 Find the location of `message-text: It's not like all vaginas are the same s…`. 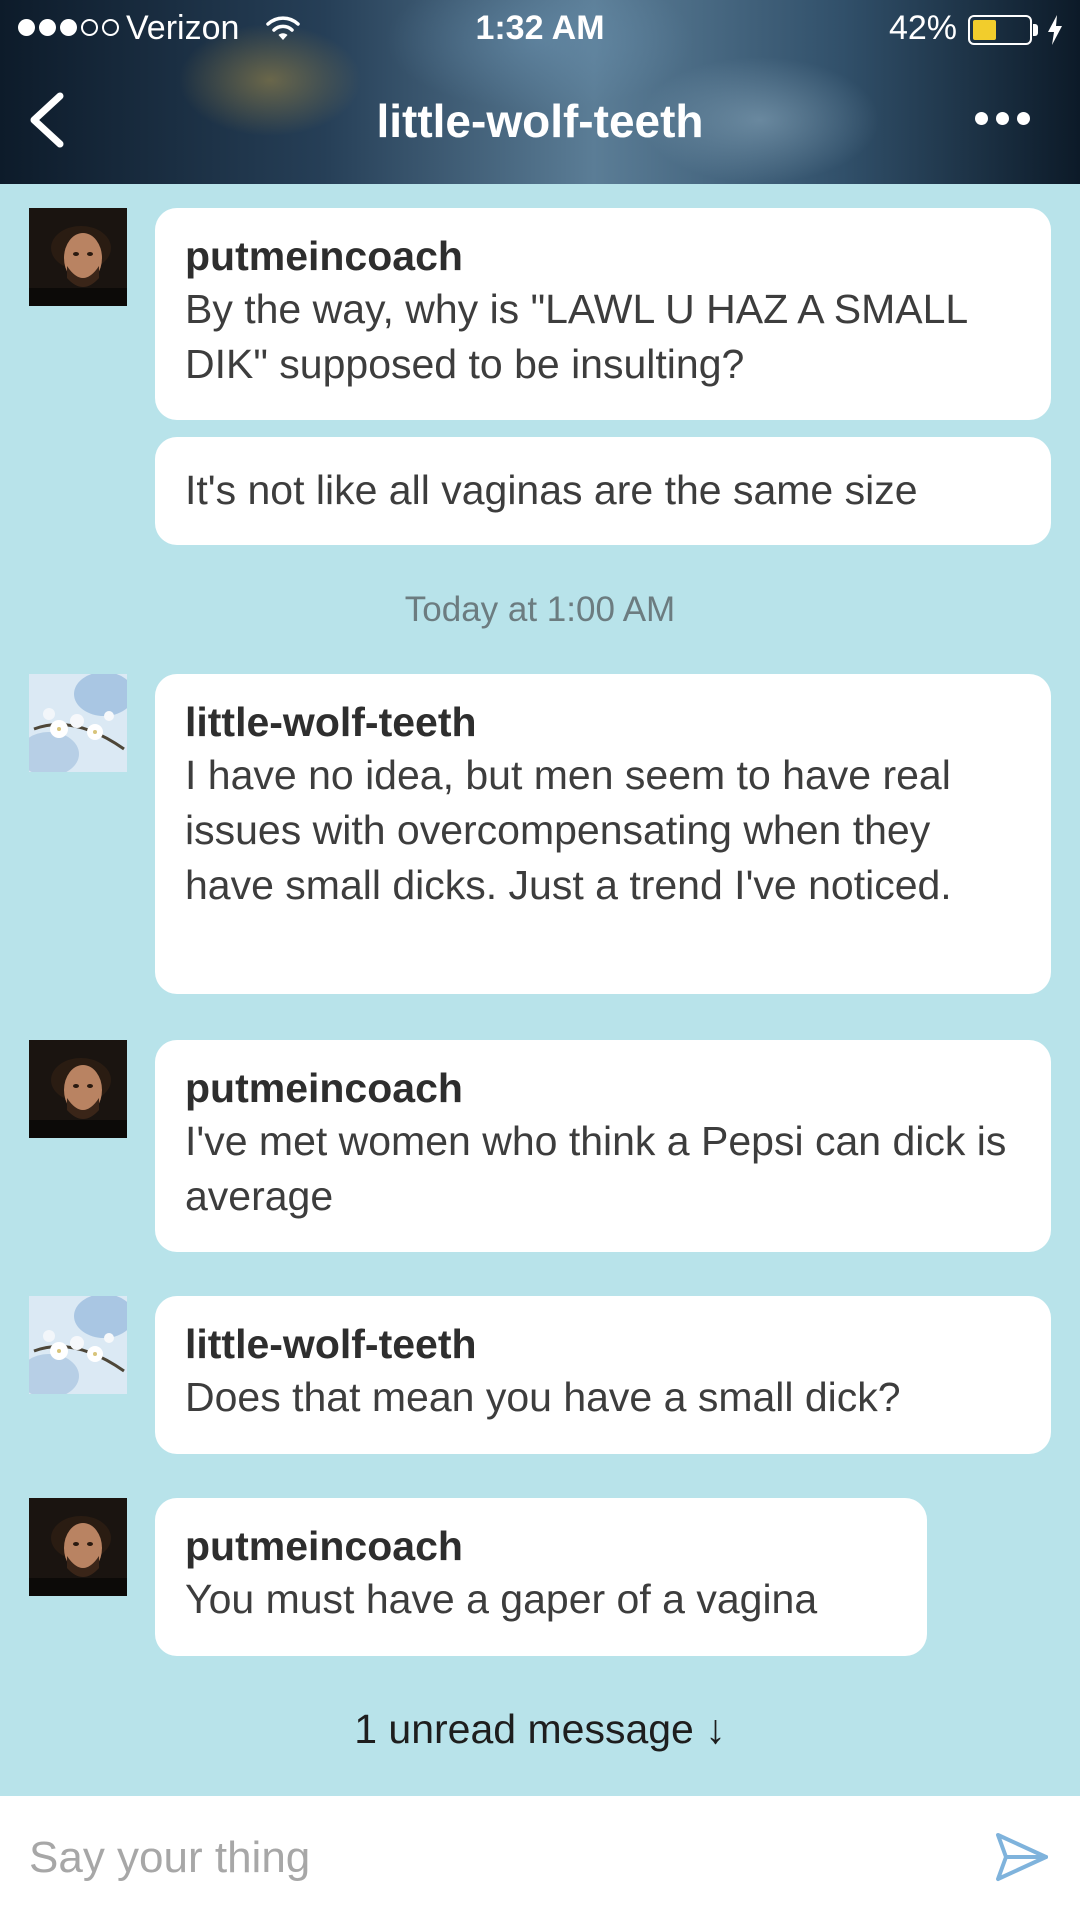

message-text: It's not like all vaginas are the same s… is located at coordinates (551, 490).